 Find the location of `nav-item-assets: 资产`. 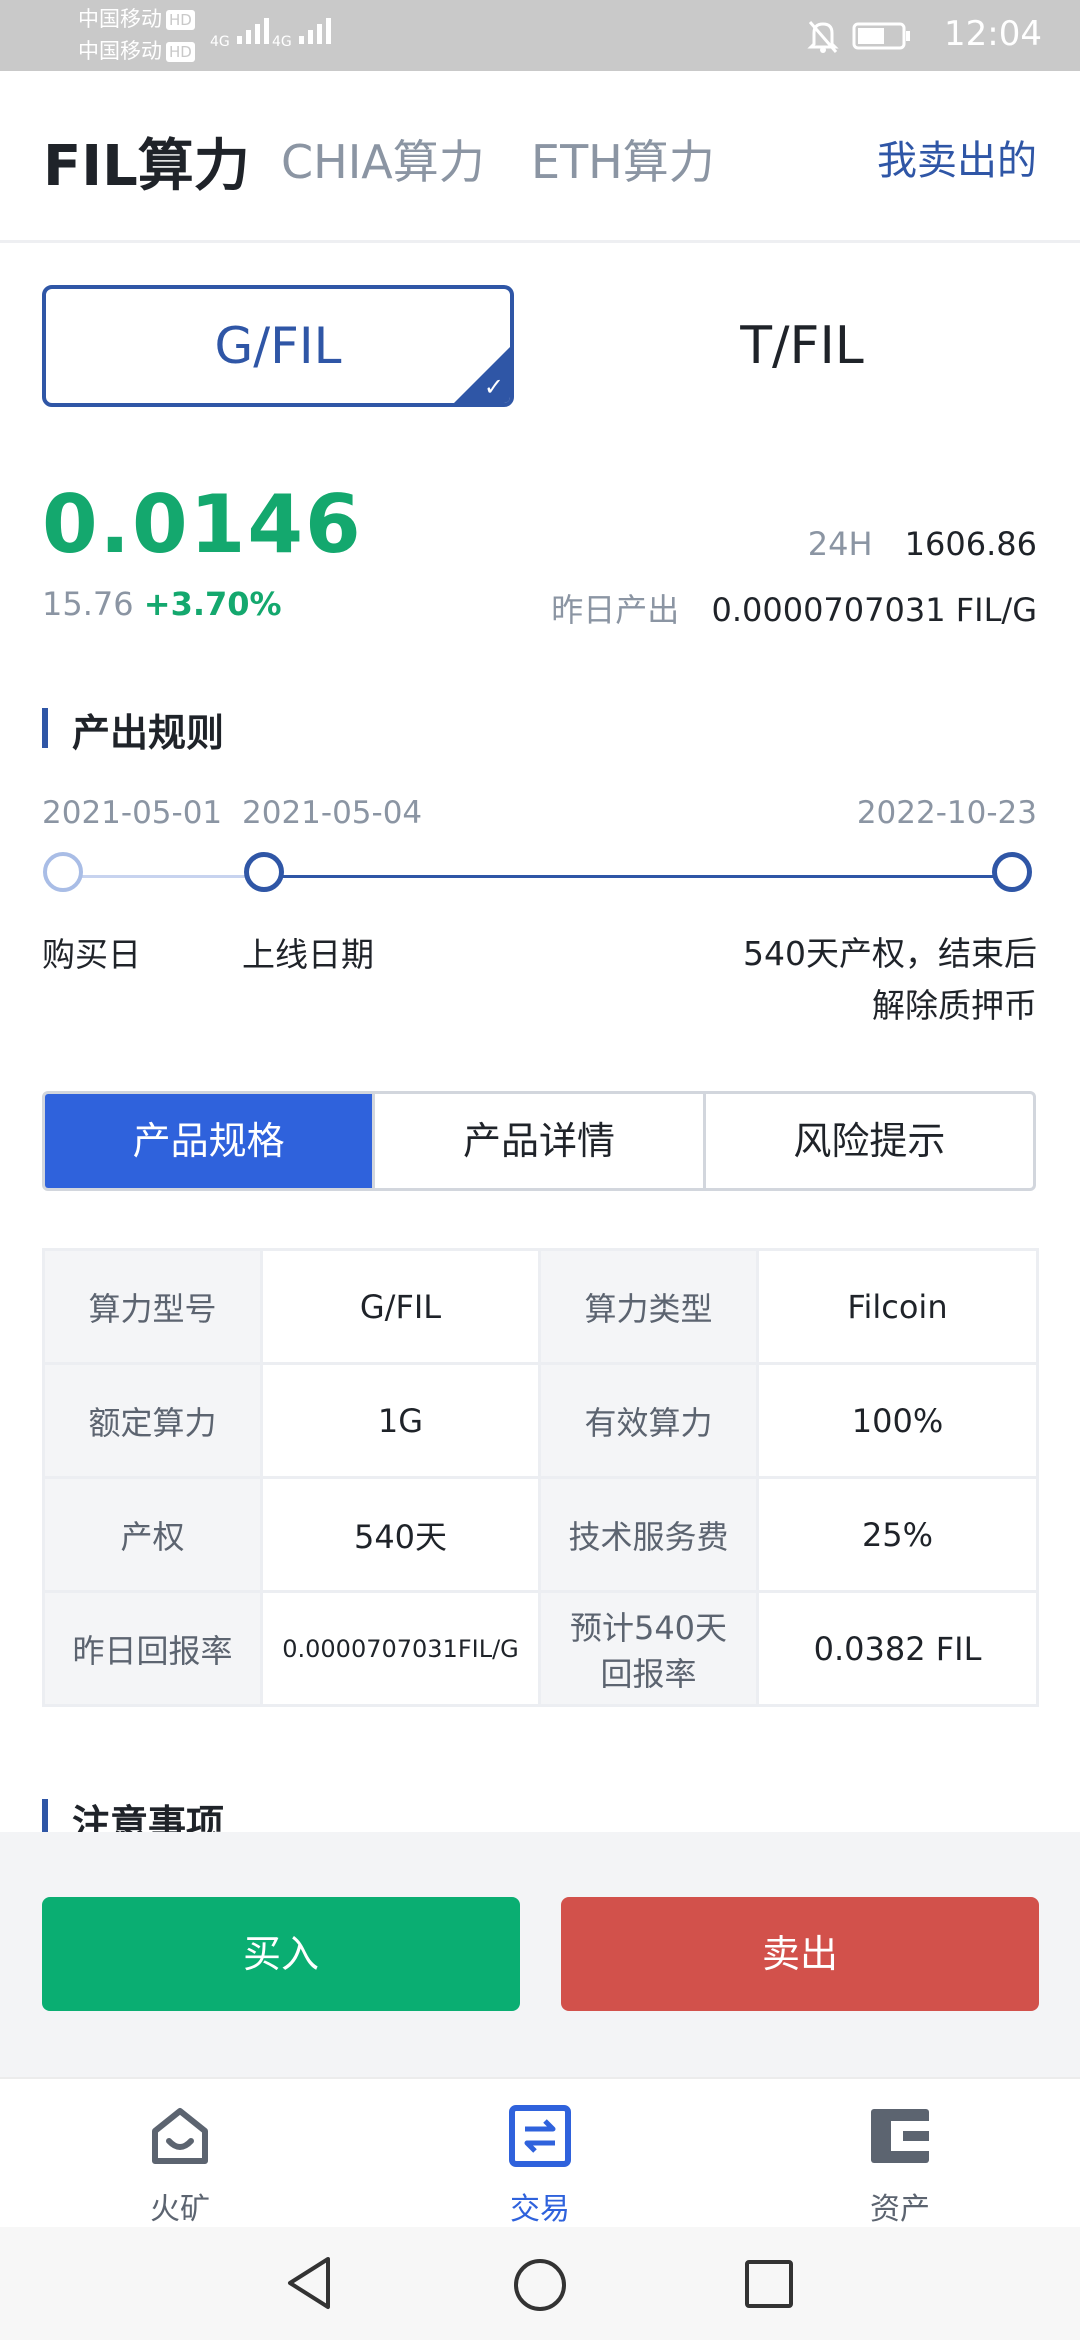

nav-item-assets: 资产 is located at coordinates (900, 2154).